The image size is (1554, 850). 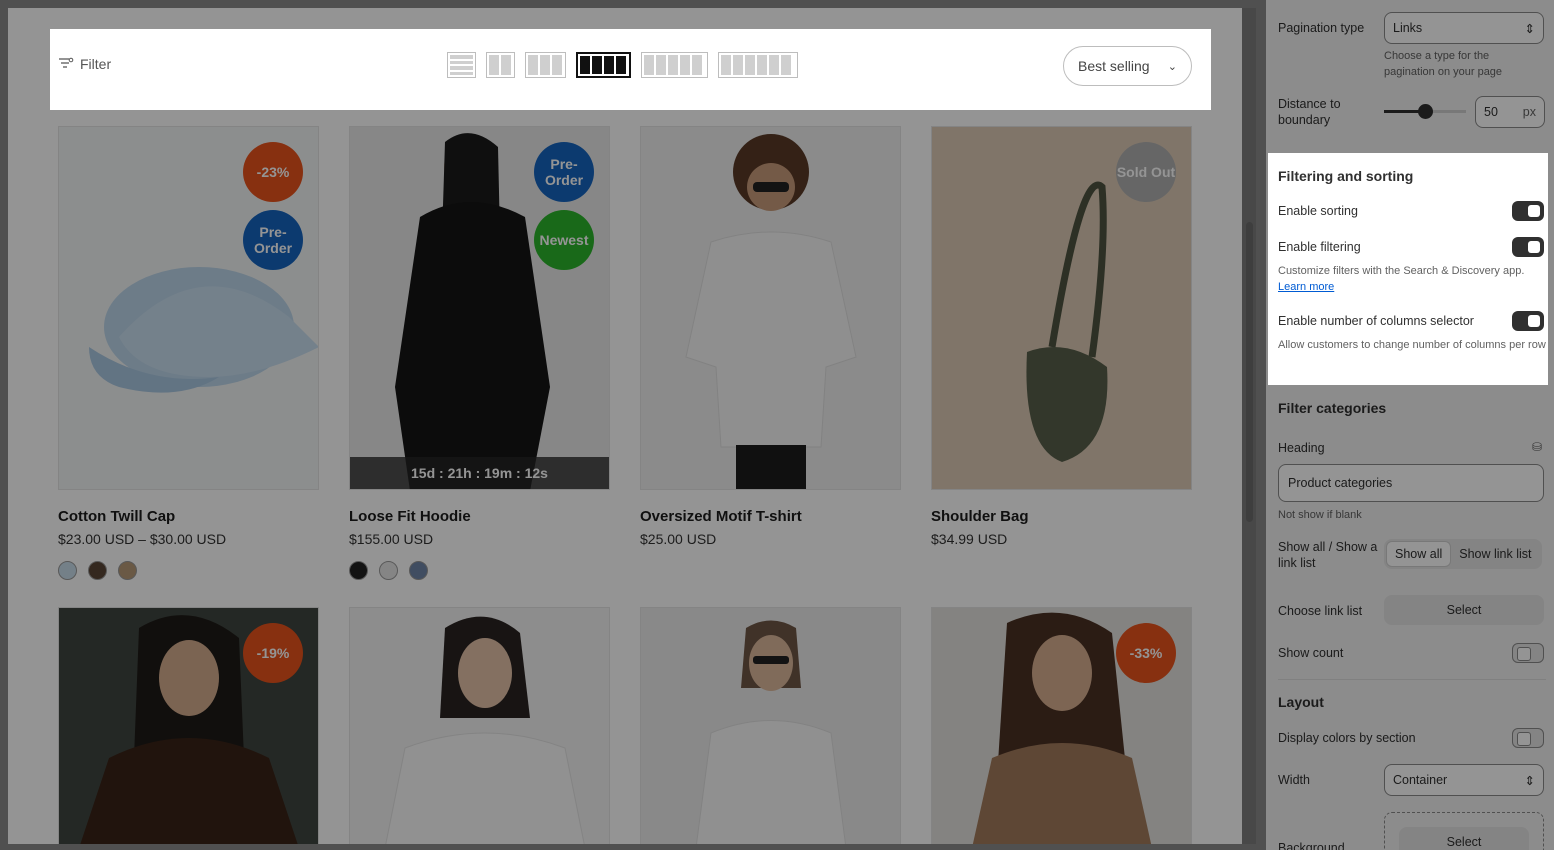 What do you see at coordinates (1346, 176) in the screenshot?
I see `filtering-sorting-heading: Filtering and sorting` at bounding box center [1346, 176].